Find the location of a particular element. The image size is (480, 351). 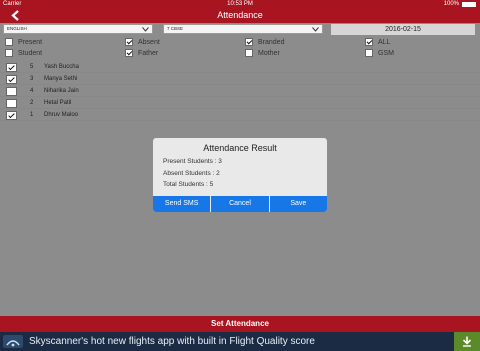

date-field: 2016-02-15 is located at coordinates (403, 29).